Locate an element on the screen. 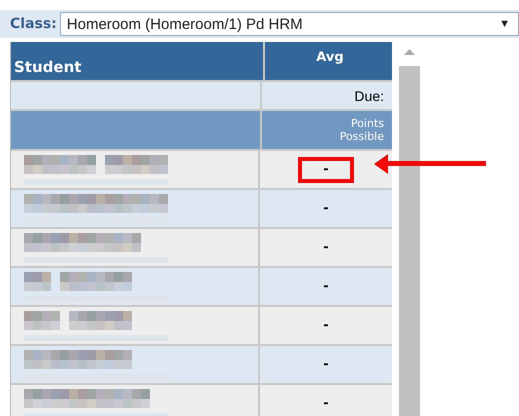  scrollbar-thumb is located at coordinates (409, 241).